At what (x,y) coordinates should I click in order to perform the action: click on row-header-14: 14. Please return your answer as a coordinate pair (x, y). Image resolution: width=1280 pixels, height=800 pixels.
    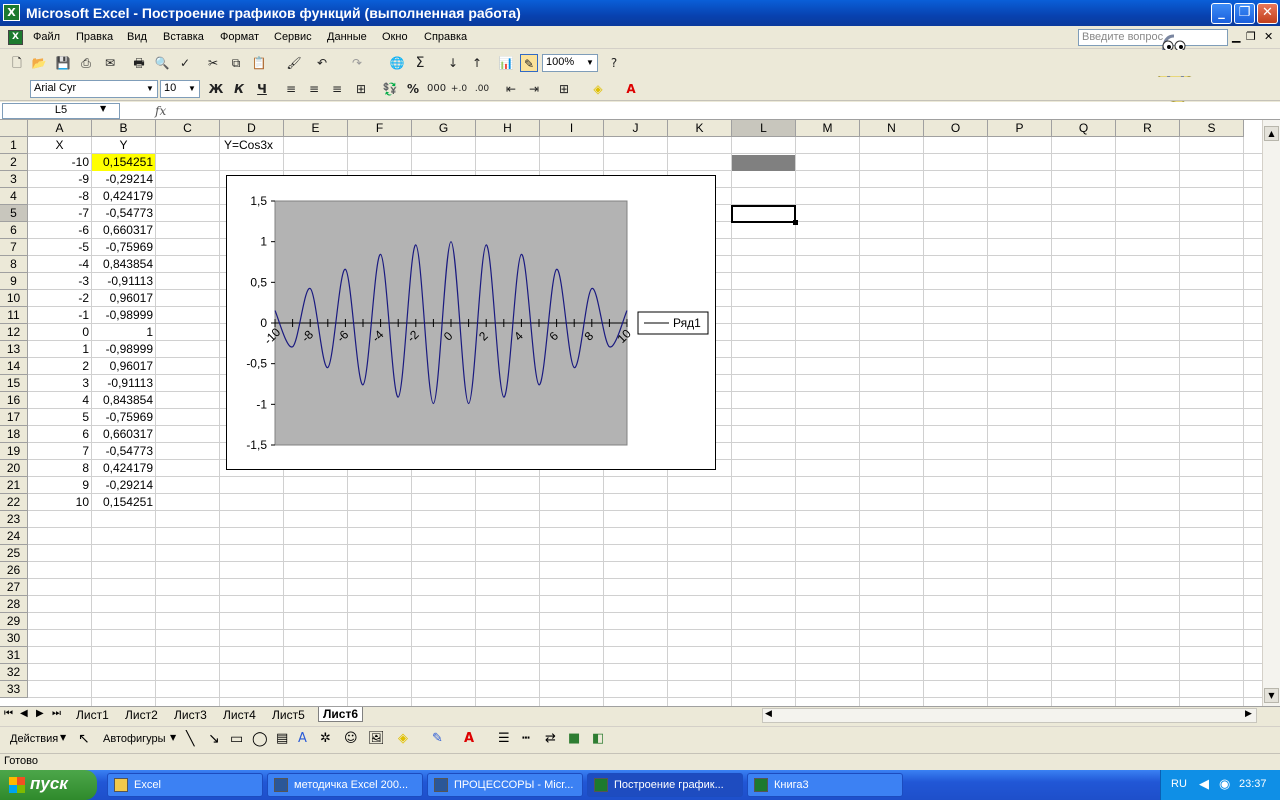
    Looking at the image, I should click on (14, 366).